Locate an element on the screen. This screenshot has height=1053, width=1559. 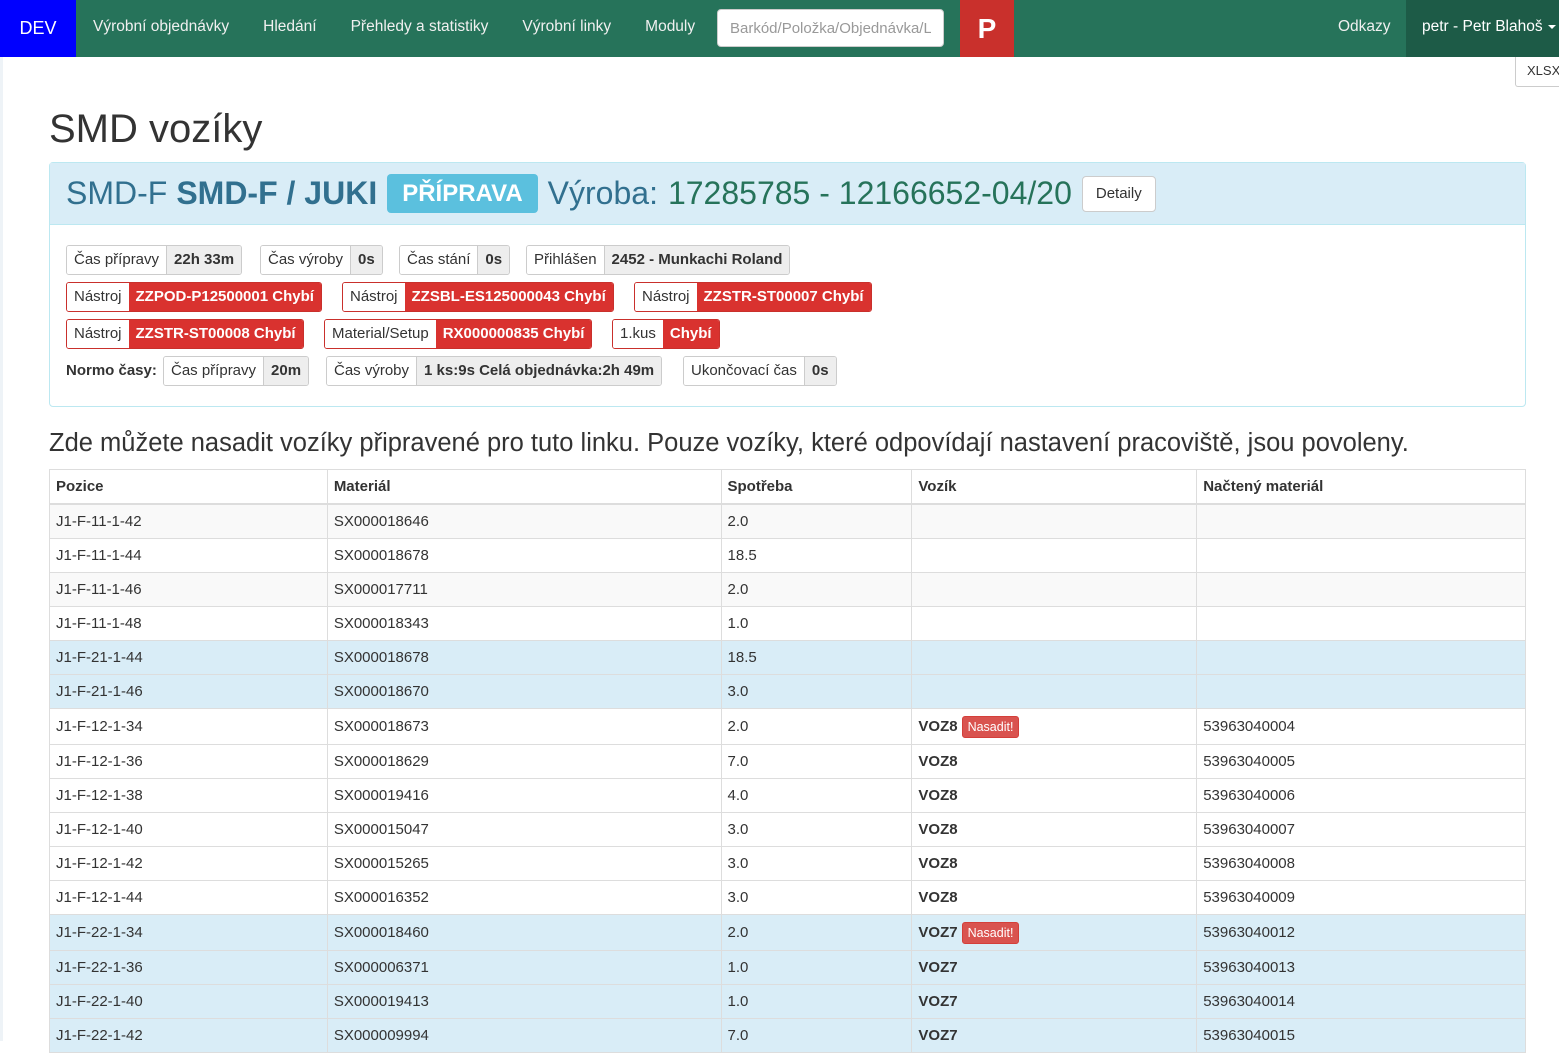
cell-pozice: J1-F-12-1-44 is located at coordinates (188, 897).